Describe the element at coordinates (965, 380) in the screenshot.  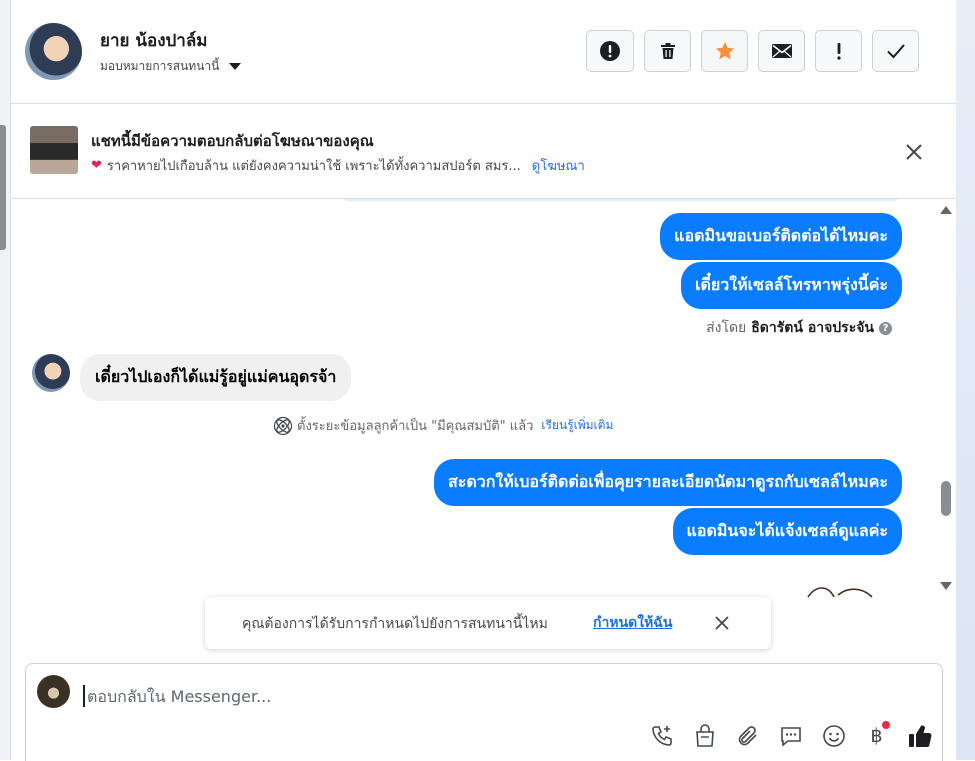
I see `right-panel-edge` at that location.